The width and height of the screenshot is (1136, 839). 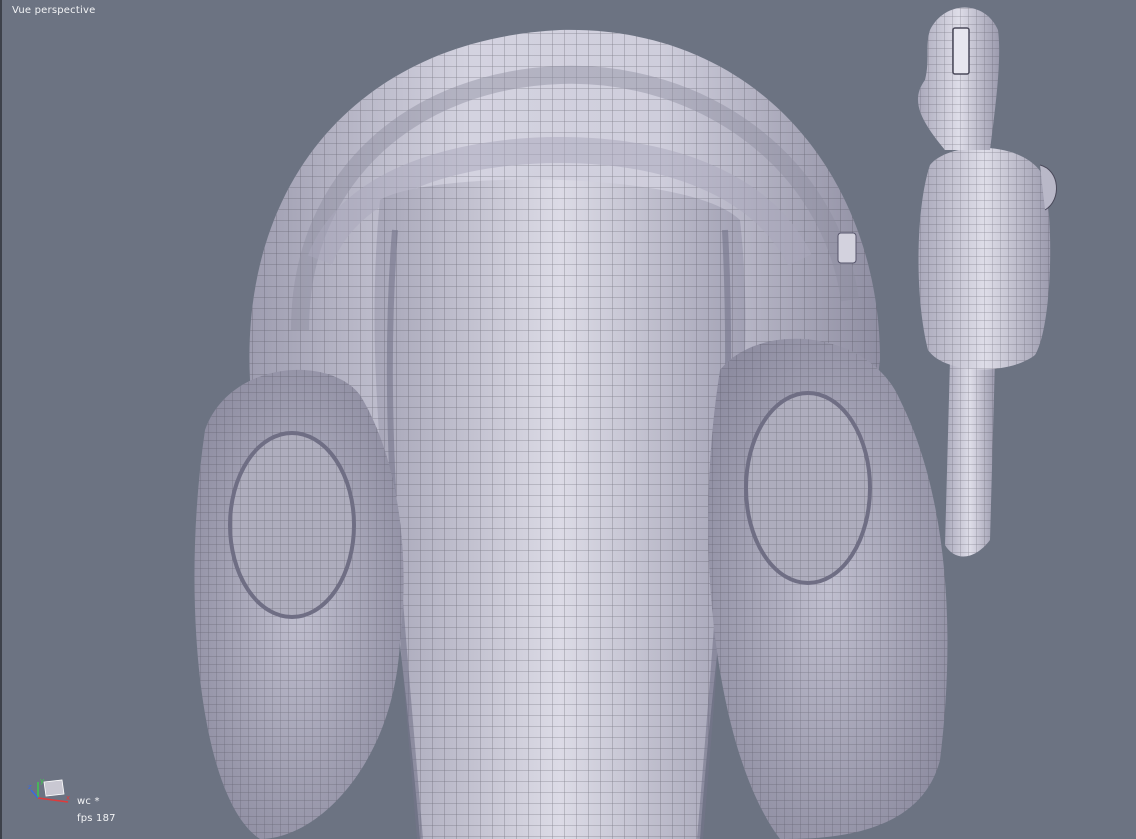 I want to click on axis-x-label: x, so click(x=68, y=798).